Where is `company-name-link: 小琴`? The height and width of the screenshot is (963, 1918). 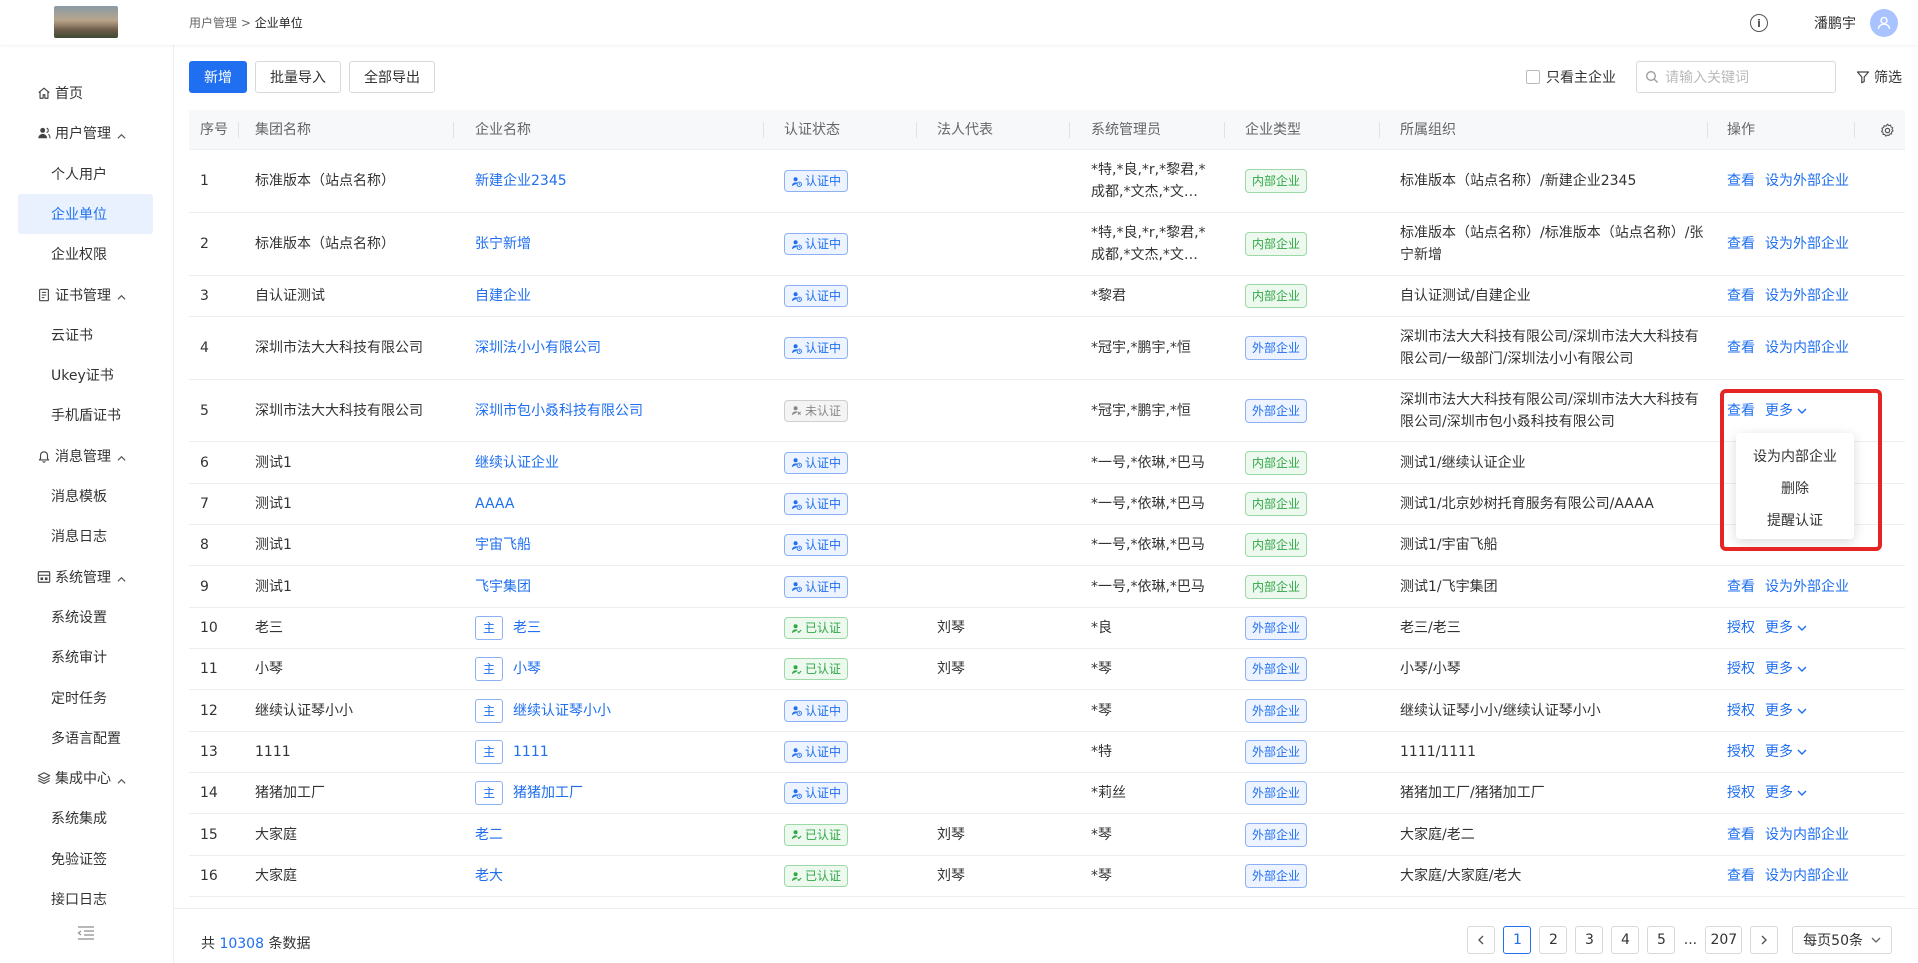 company-name-link: 小琴 is located at coordinates (527, 669).